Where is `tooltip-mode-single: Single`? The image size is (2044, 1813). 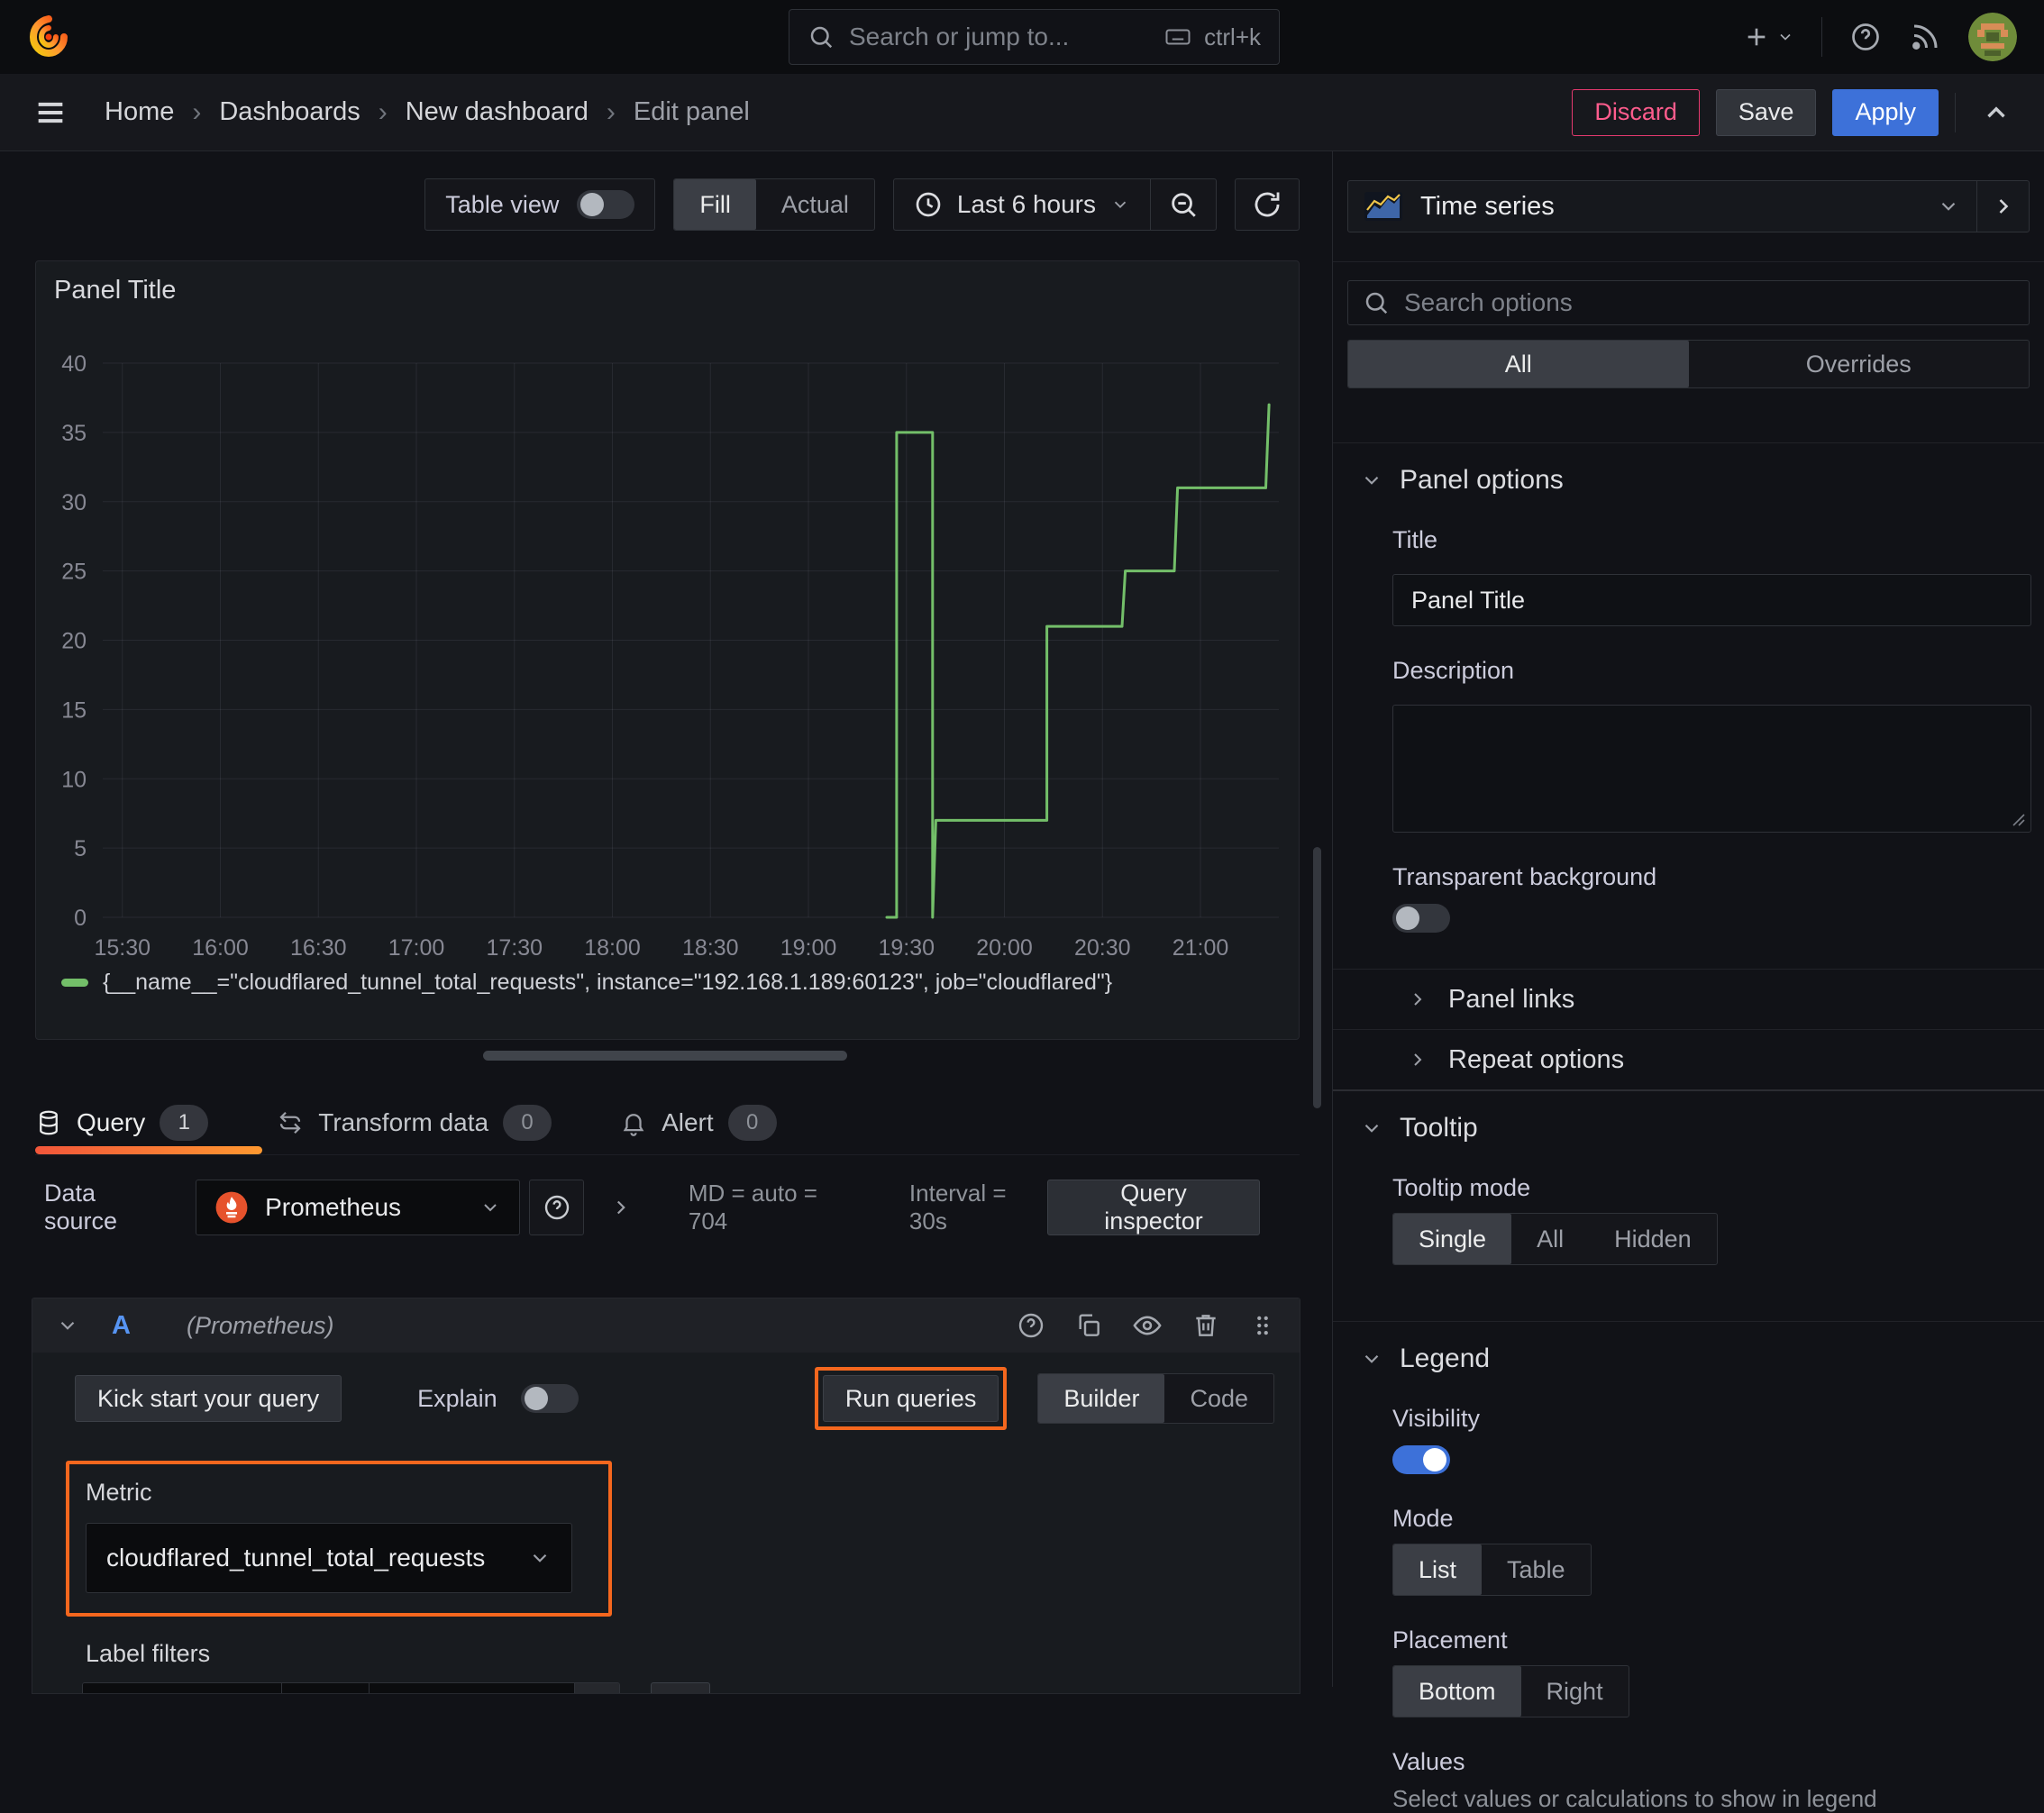
tooltip-mode-single: Single is located at coordinates (1452, 1239).